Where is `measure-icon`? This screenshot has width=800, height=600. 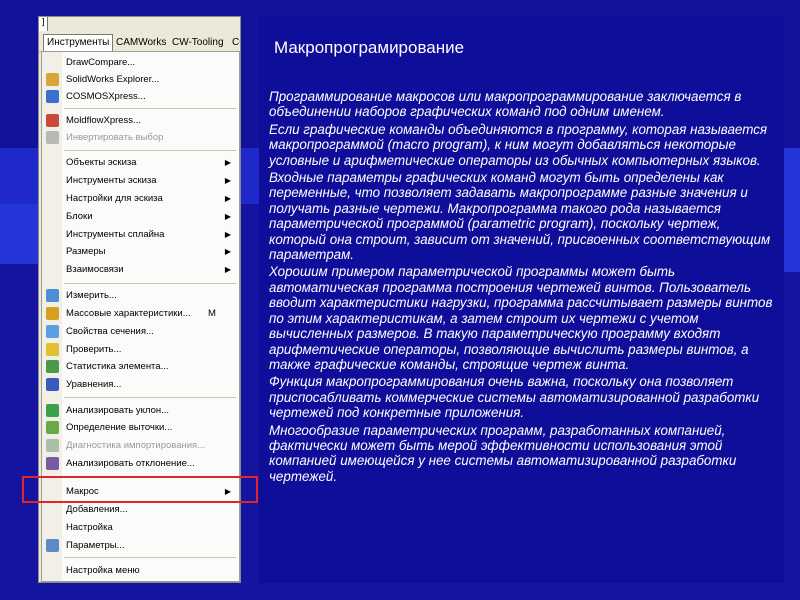 measure-icon is located at coordinates (52, 295).